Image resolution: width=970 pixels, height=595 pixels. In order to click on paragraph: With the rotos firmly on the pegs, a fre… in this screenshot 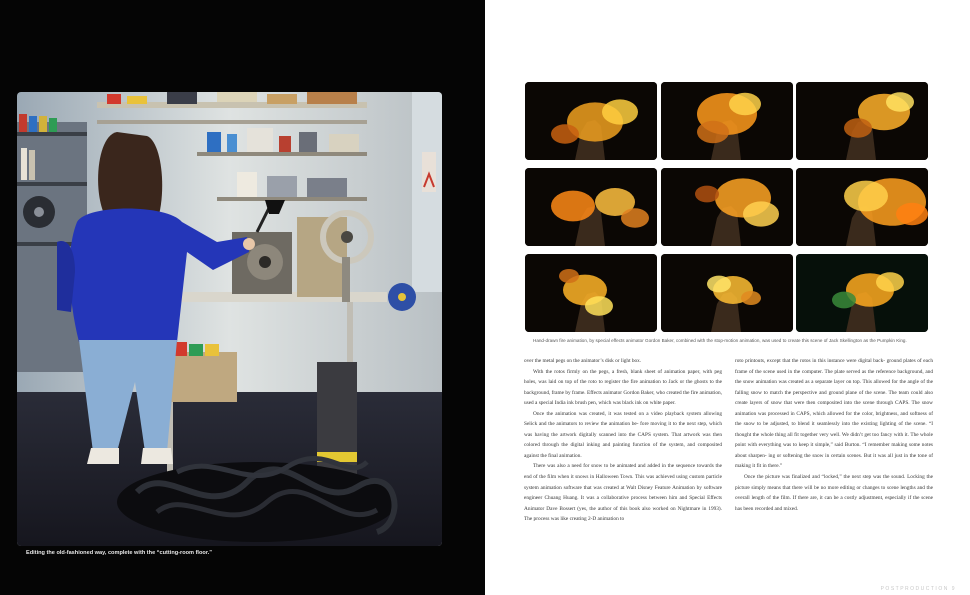, I will do `click(623, 387)`.